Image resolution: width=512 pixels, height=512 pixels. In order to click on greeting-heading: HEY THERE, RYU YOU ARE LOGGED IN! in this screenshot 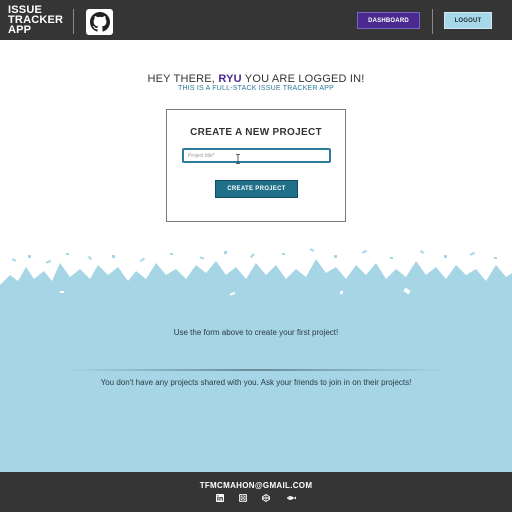, I will do `click(256, 79)`.